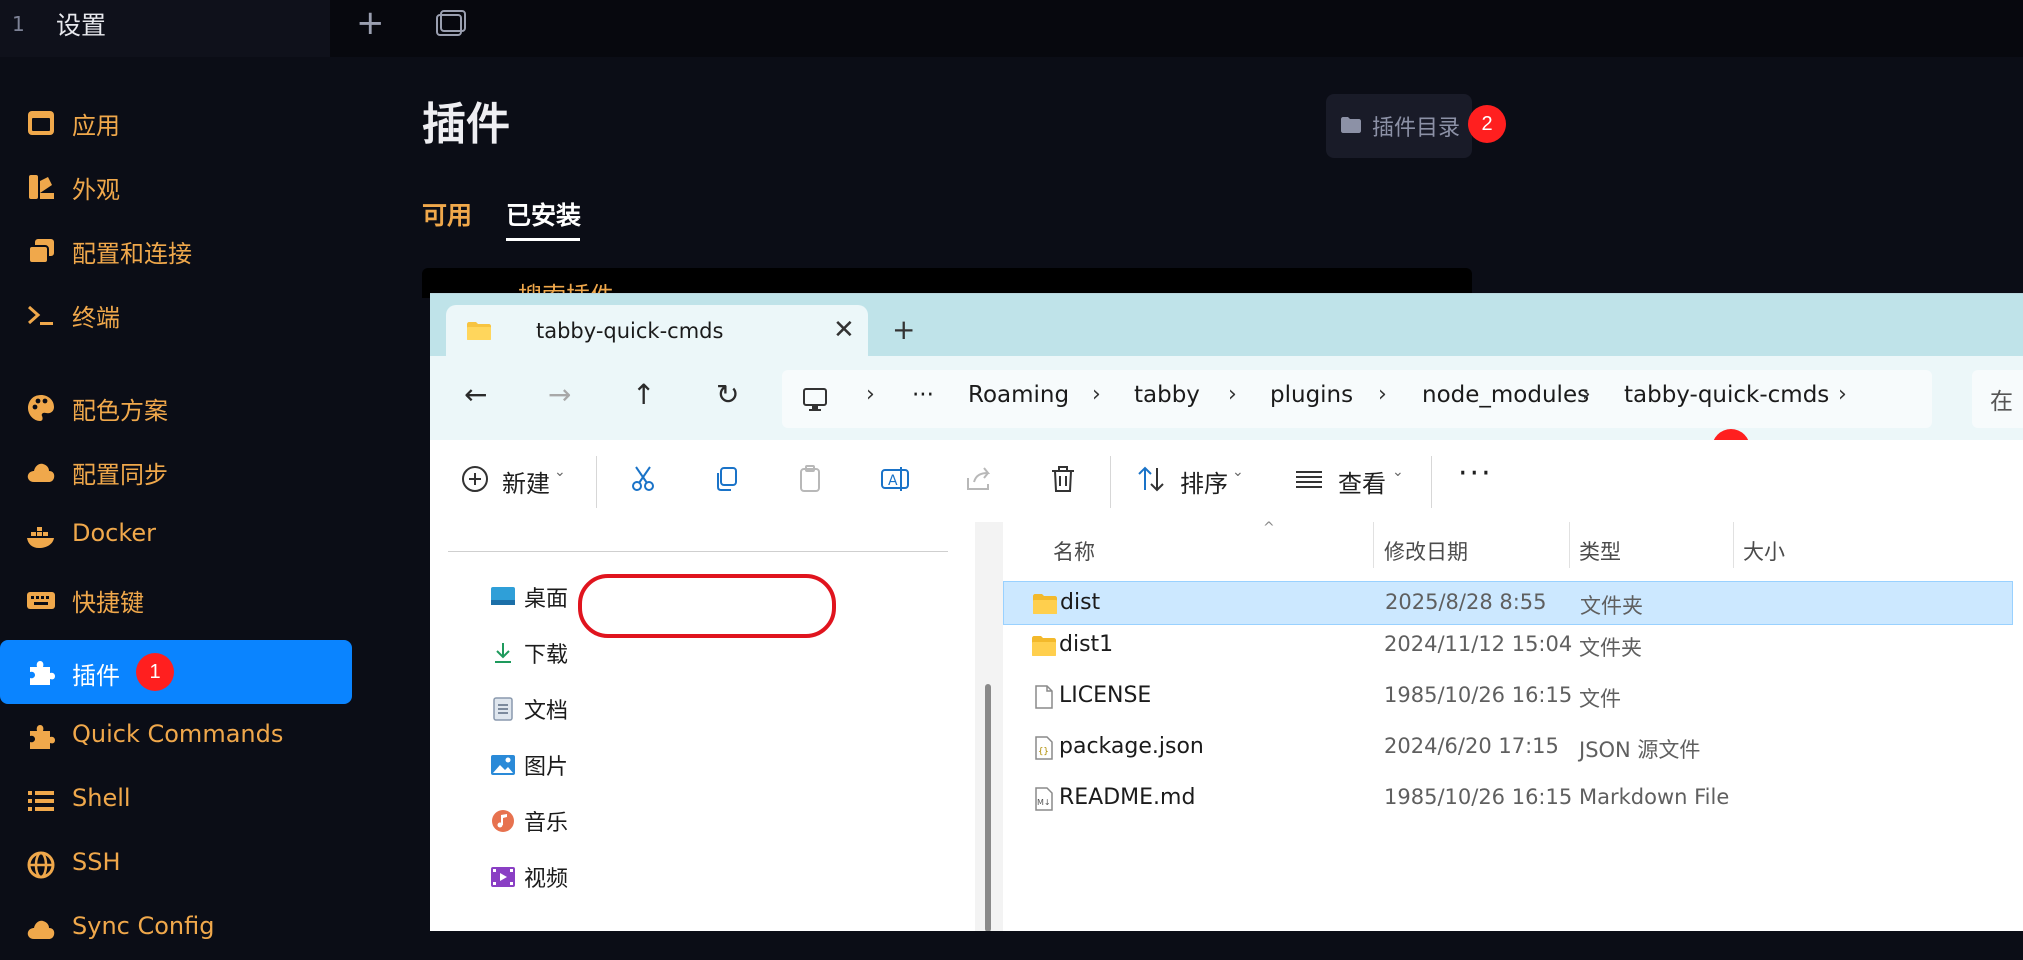 The height and width of the screenshot is (960, 2023). What do you see at coordinates (176, 471) in the screenshot?
I see `sidebar-item-config-sync: 配置同步` at bounding box center [176, 471].